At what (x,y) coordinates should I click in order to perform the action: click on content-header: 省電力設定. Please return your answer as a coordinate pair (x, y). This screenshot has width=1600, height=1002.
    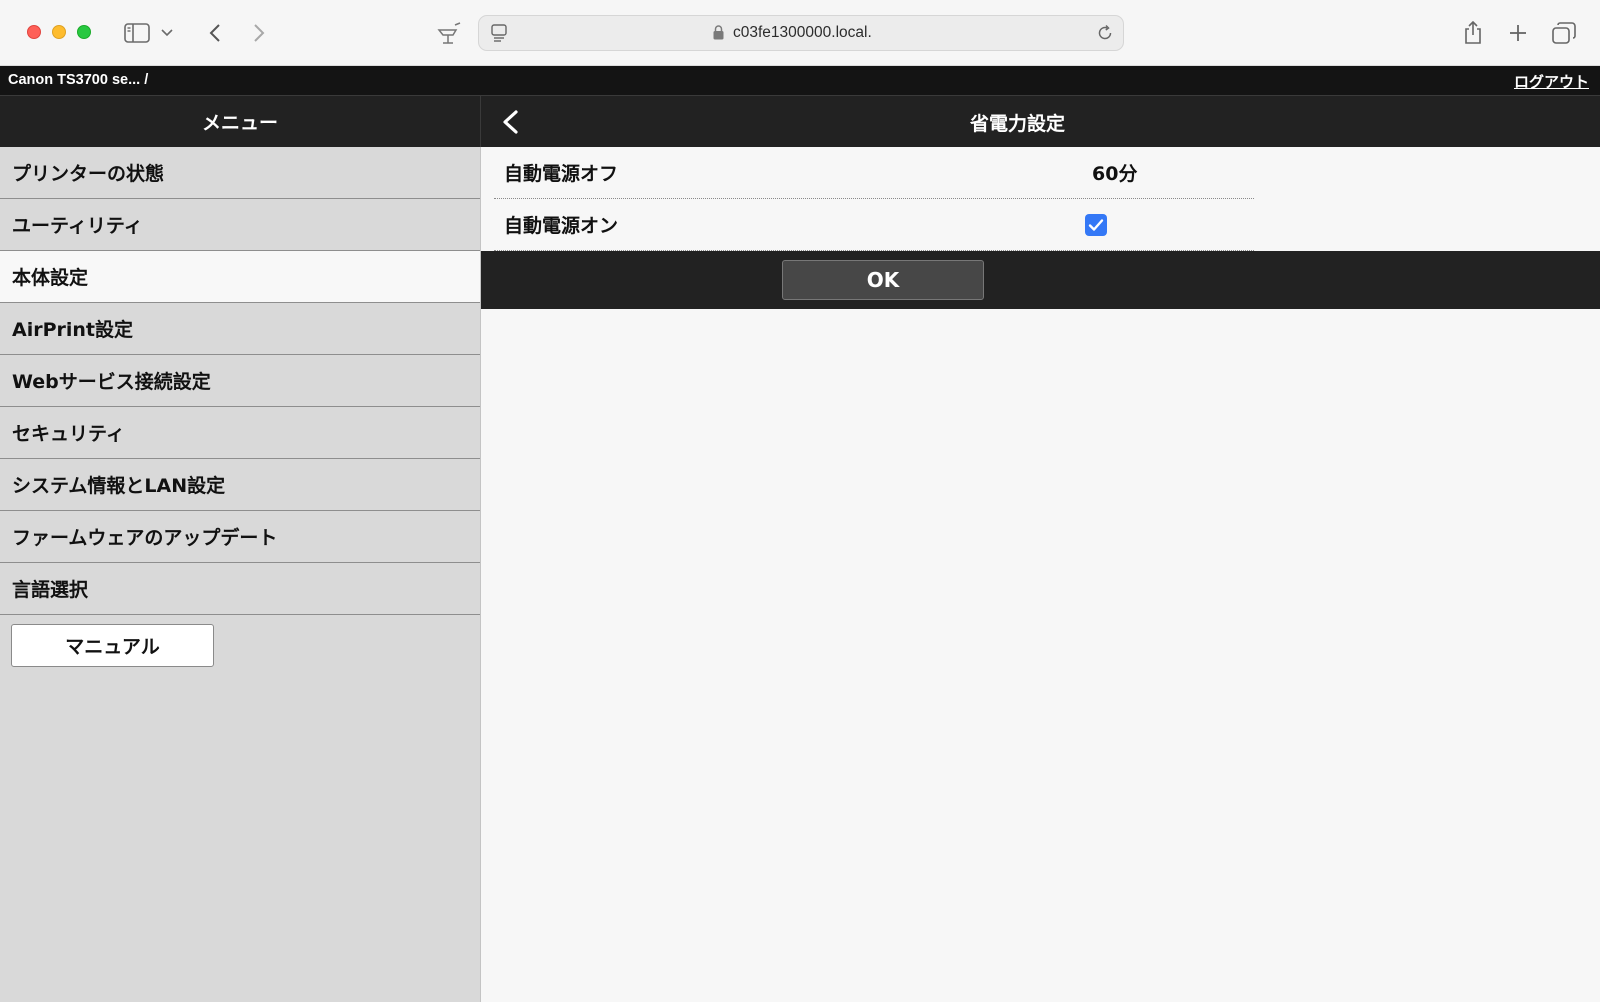
    Looking at the image, I should click on (1040, 121).